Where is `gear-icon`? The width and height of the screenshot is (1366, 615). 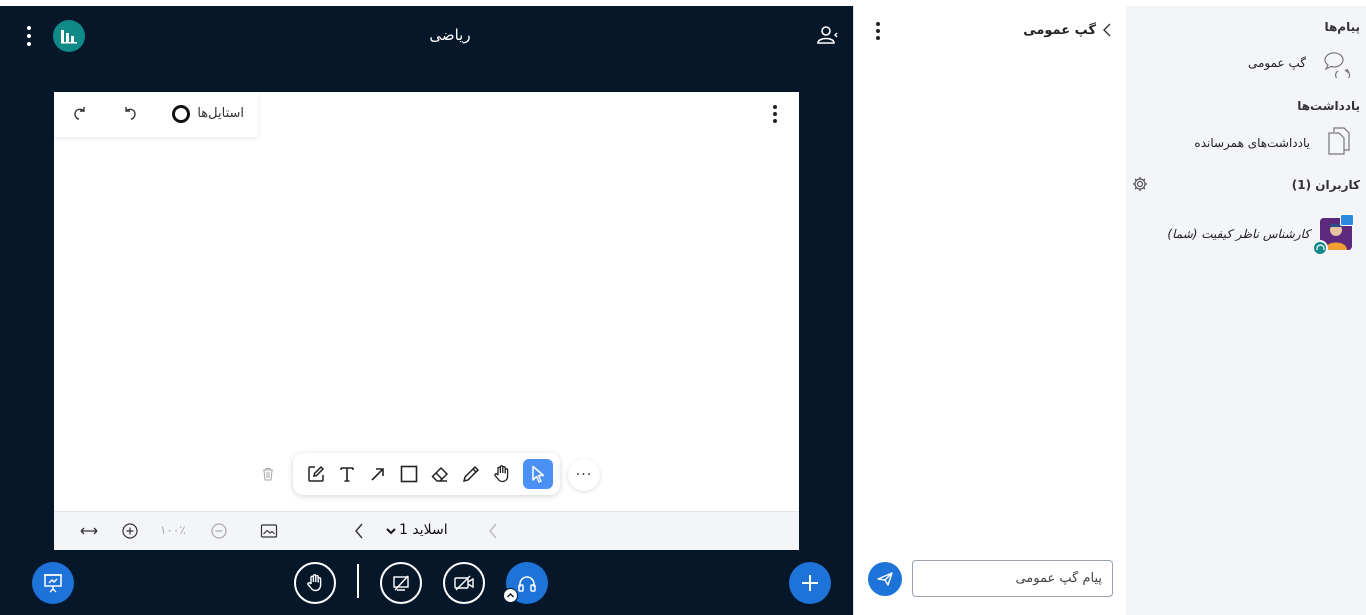 gear-icon is located at coordinates (1140, 184).